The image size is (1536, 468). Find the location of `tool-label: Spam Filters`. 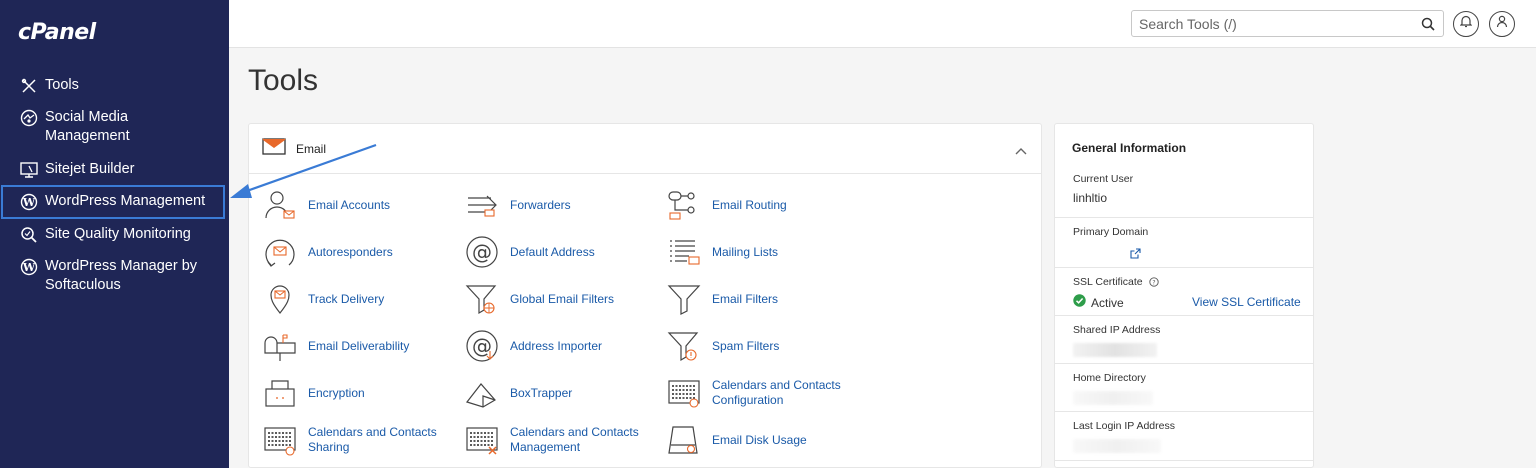

tool-label: Spam Filters is located at coordinates (746, 345).